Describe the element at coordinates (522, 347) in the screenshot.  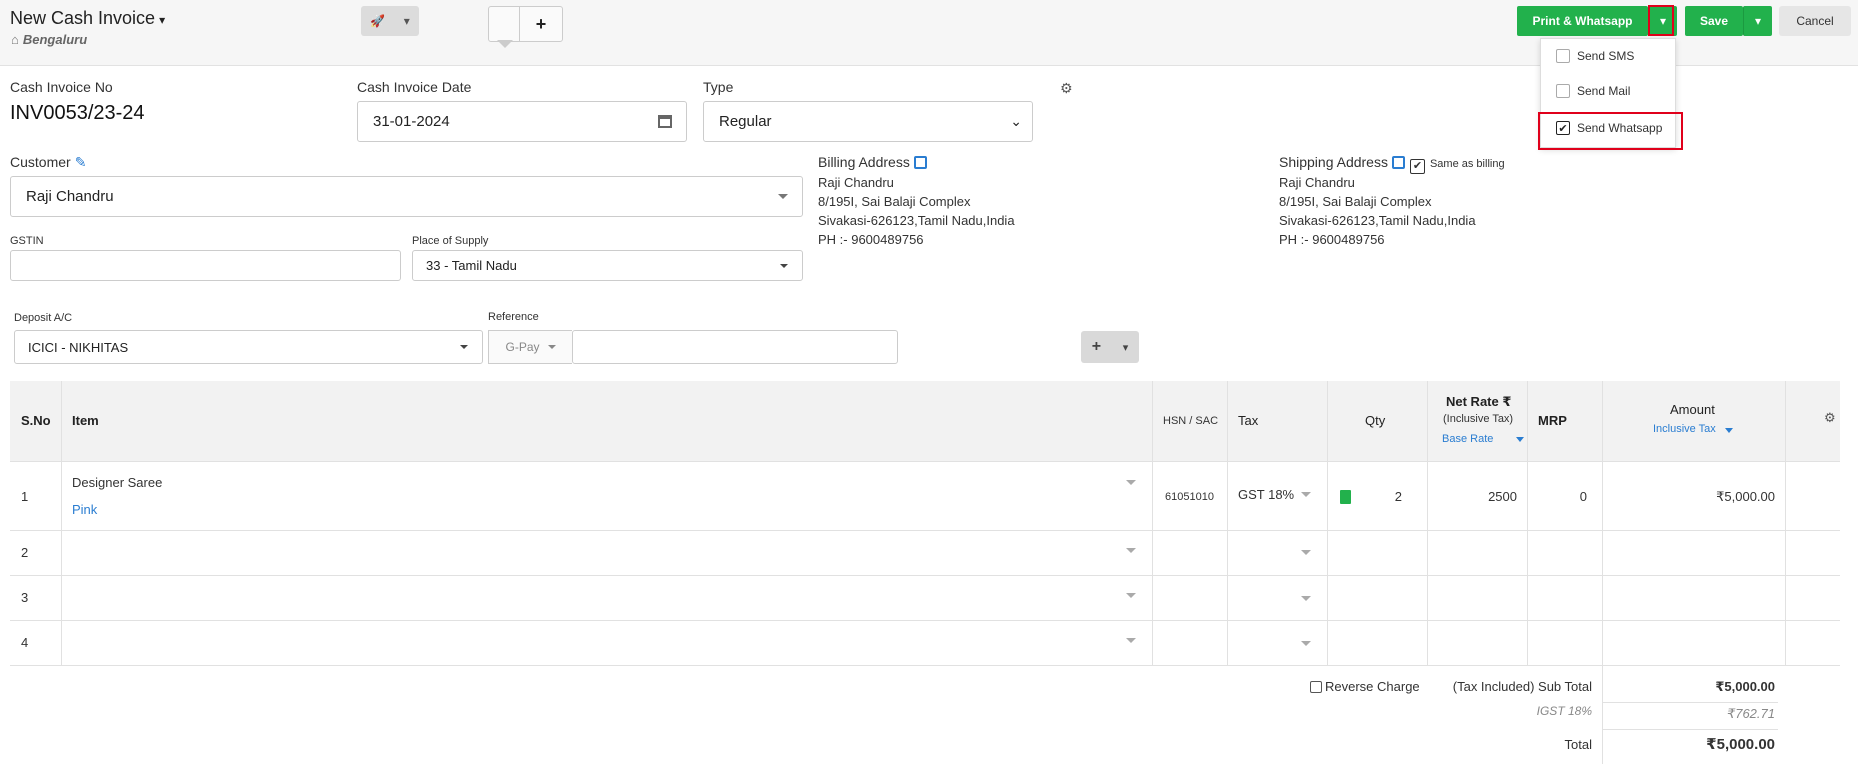
I see `reference-type-value: G-Pay` at that location.